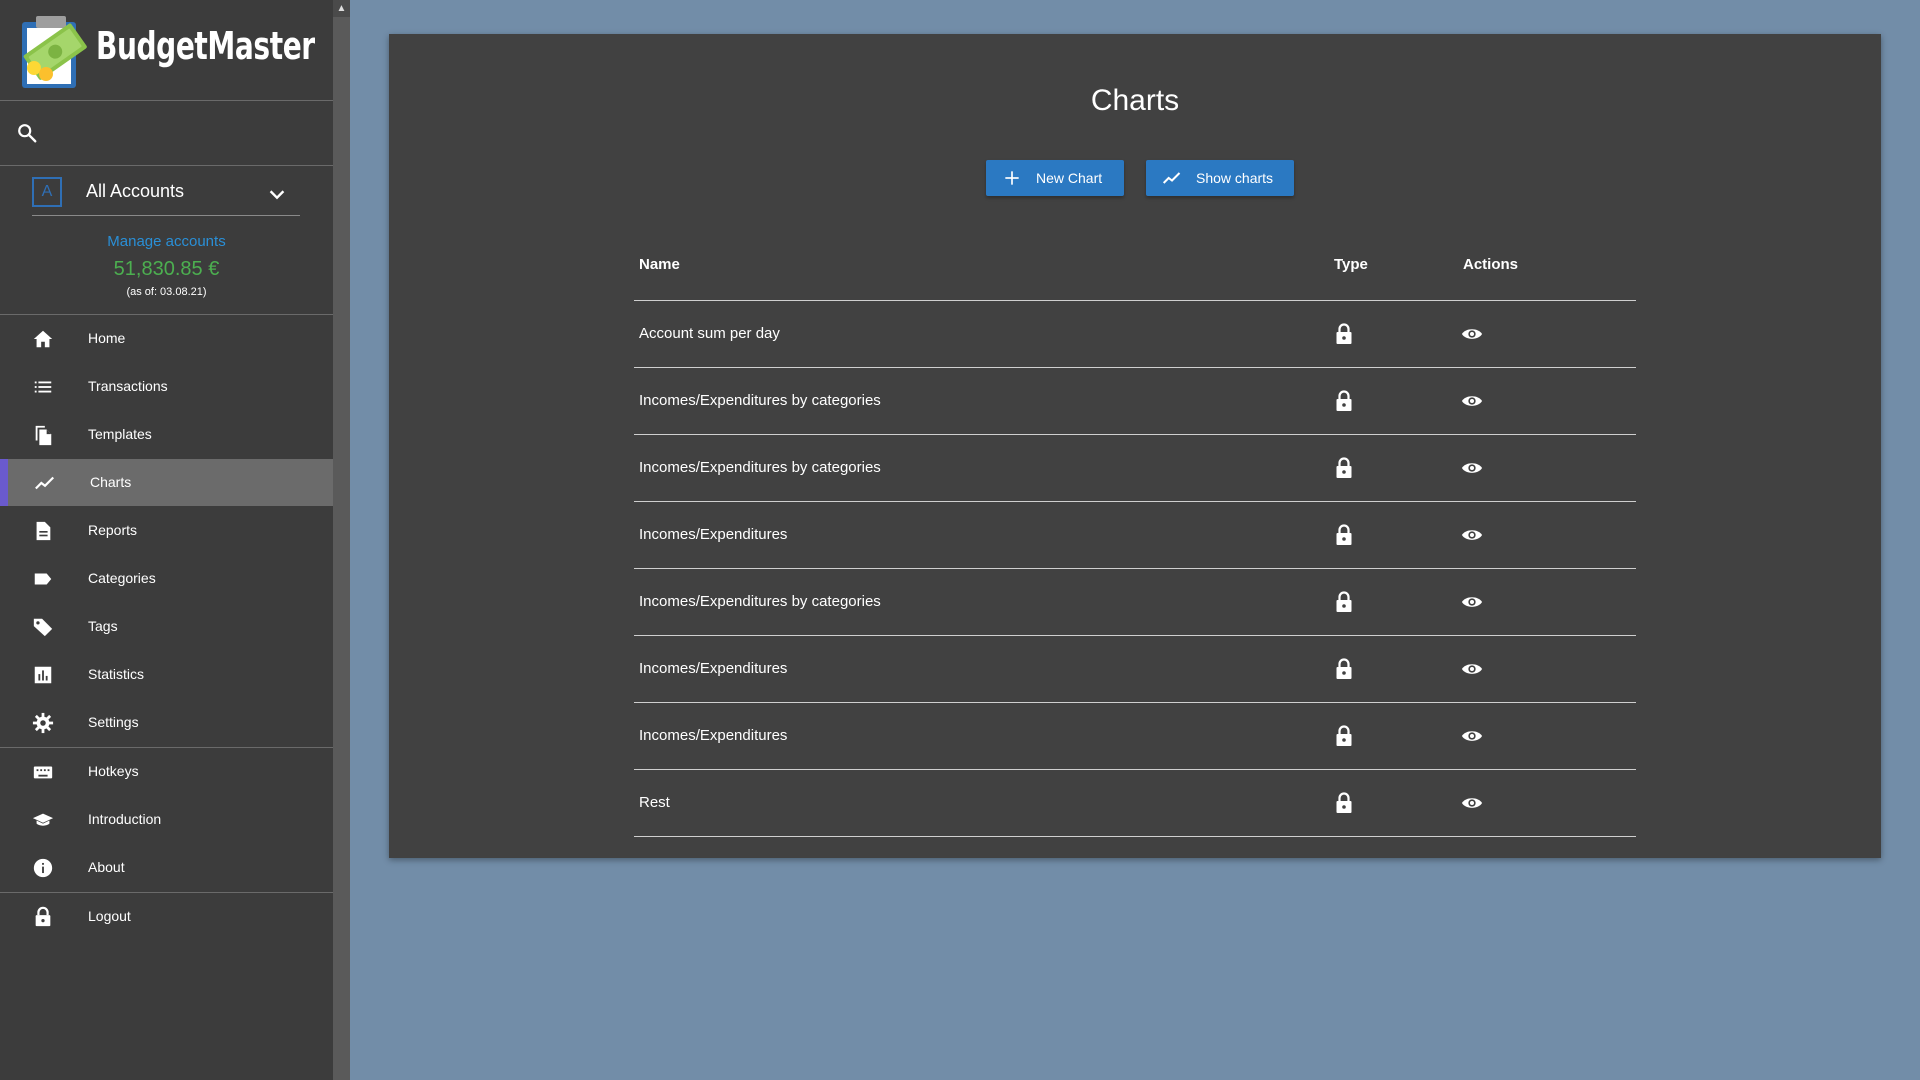  What do you see at coordinates (116, 674) in the screenshot?
I see `nav-label: Statistics` at bounding box center [116, 674].